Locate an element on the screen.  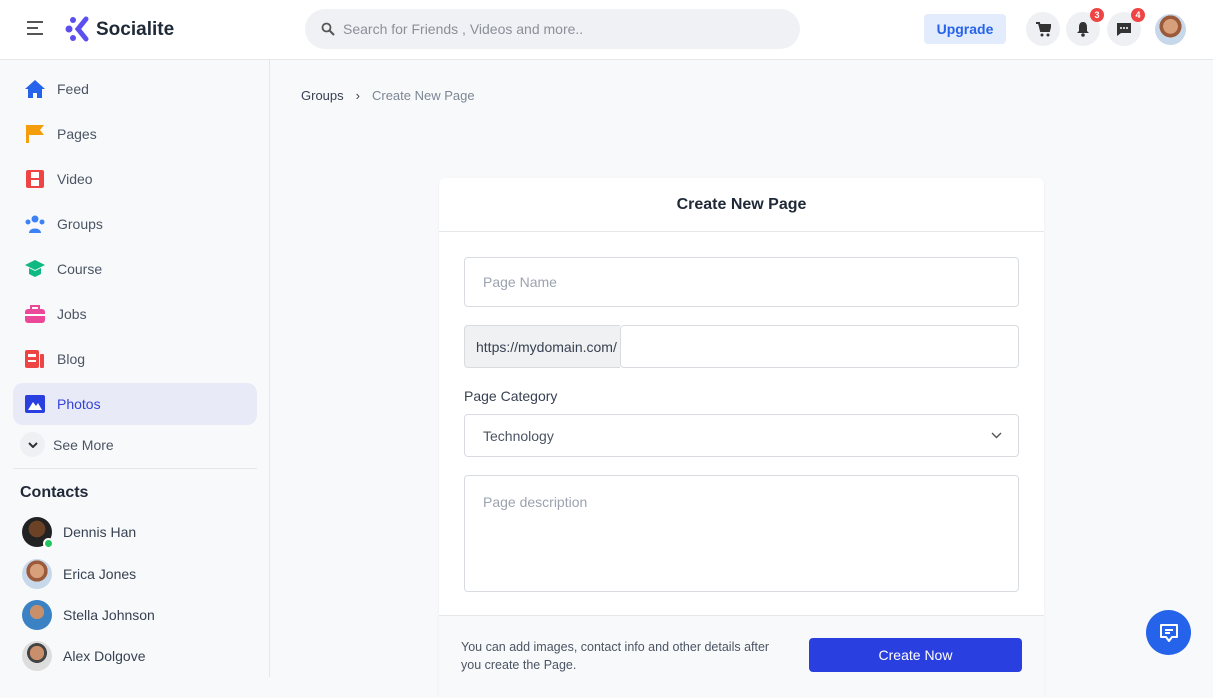
flag-icon is located at coordinates (35, 134).